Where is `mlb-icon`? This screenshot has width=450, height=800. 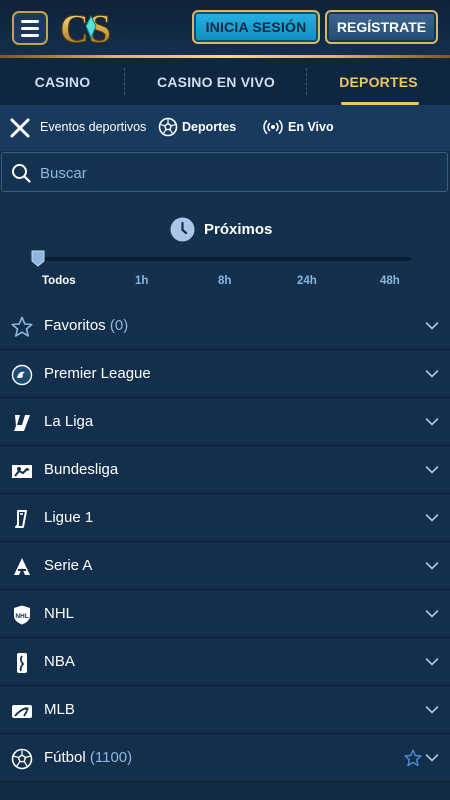 mlb-icon is located at coordinates (22, 711).